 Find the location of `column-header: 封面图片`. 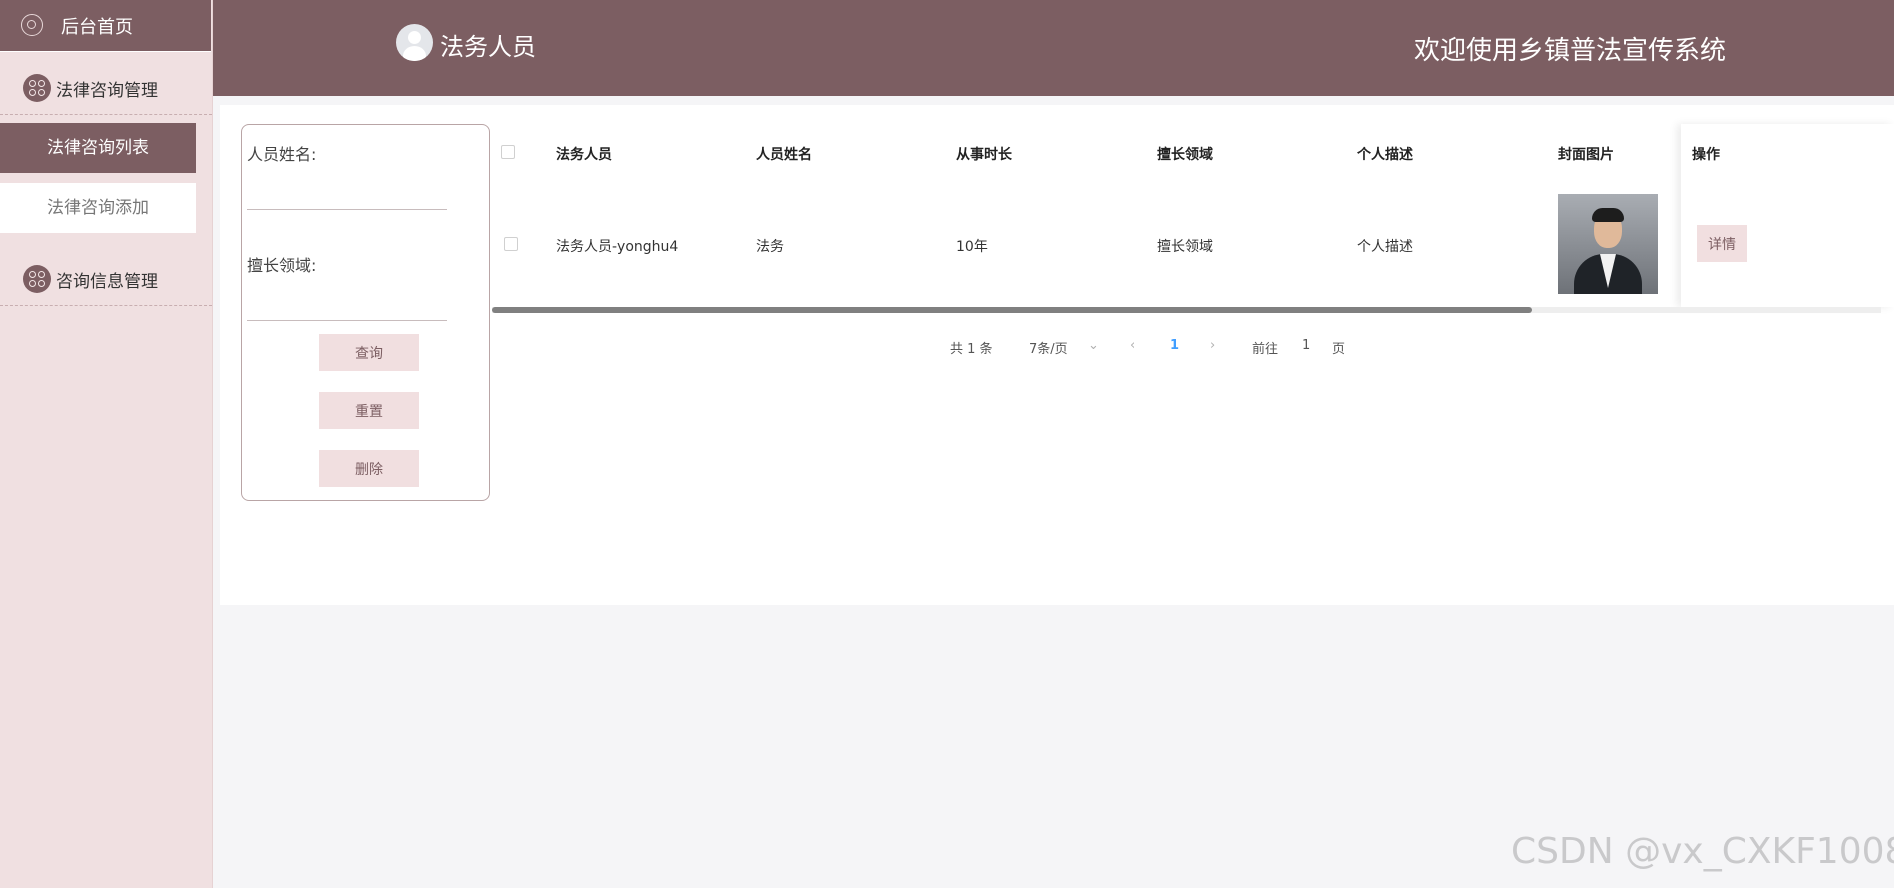

column-header: 封面图片 is located at coordinates (1586, 155).